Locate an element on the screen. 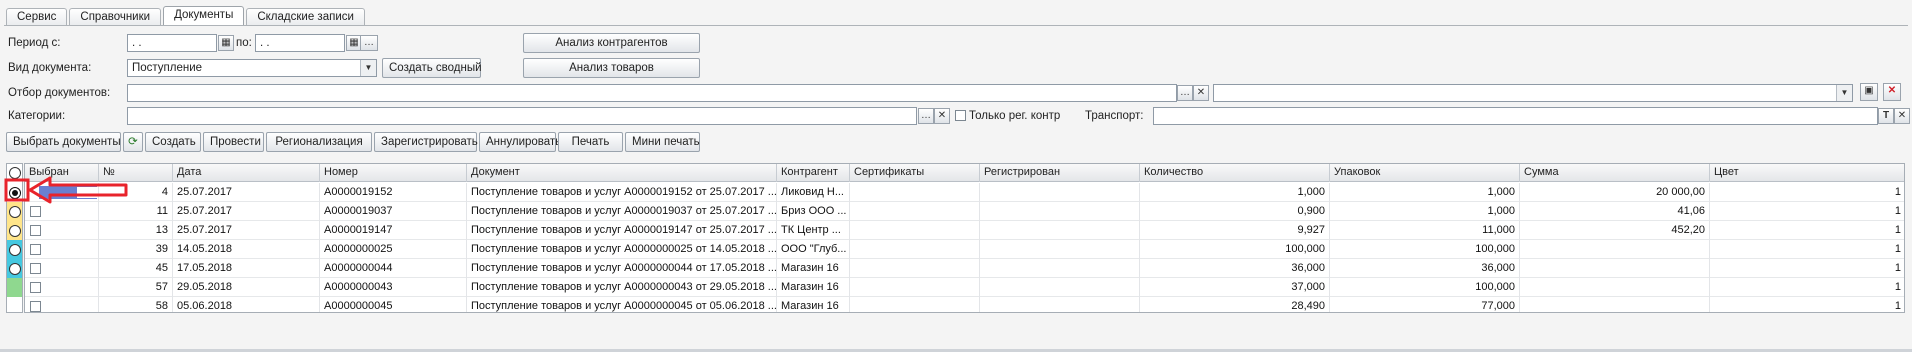 The image size is (1912, 352). cell-num: 39 is located at coordinates (136, 249).